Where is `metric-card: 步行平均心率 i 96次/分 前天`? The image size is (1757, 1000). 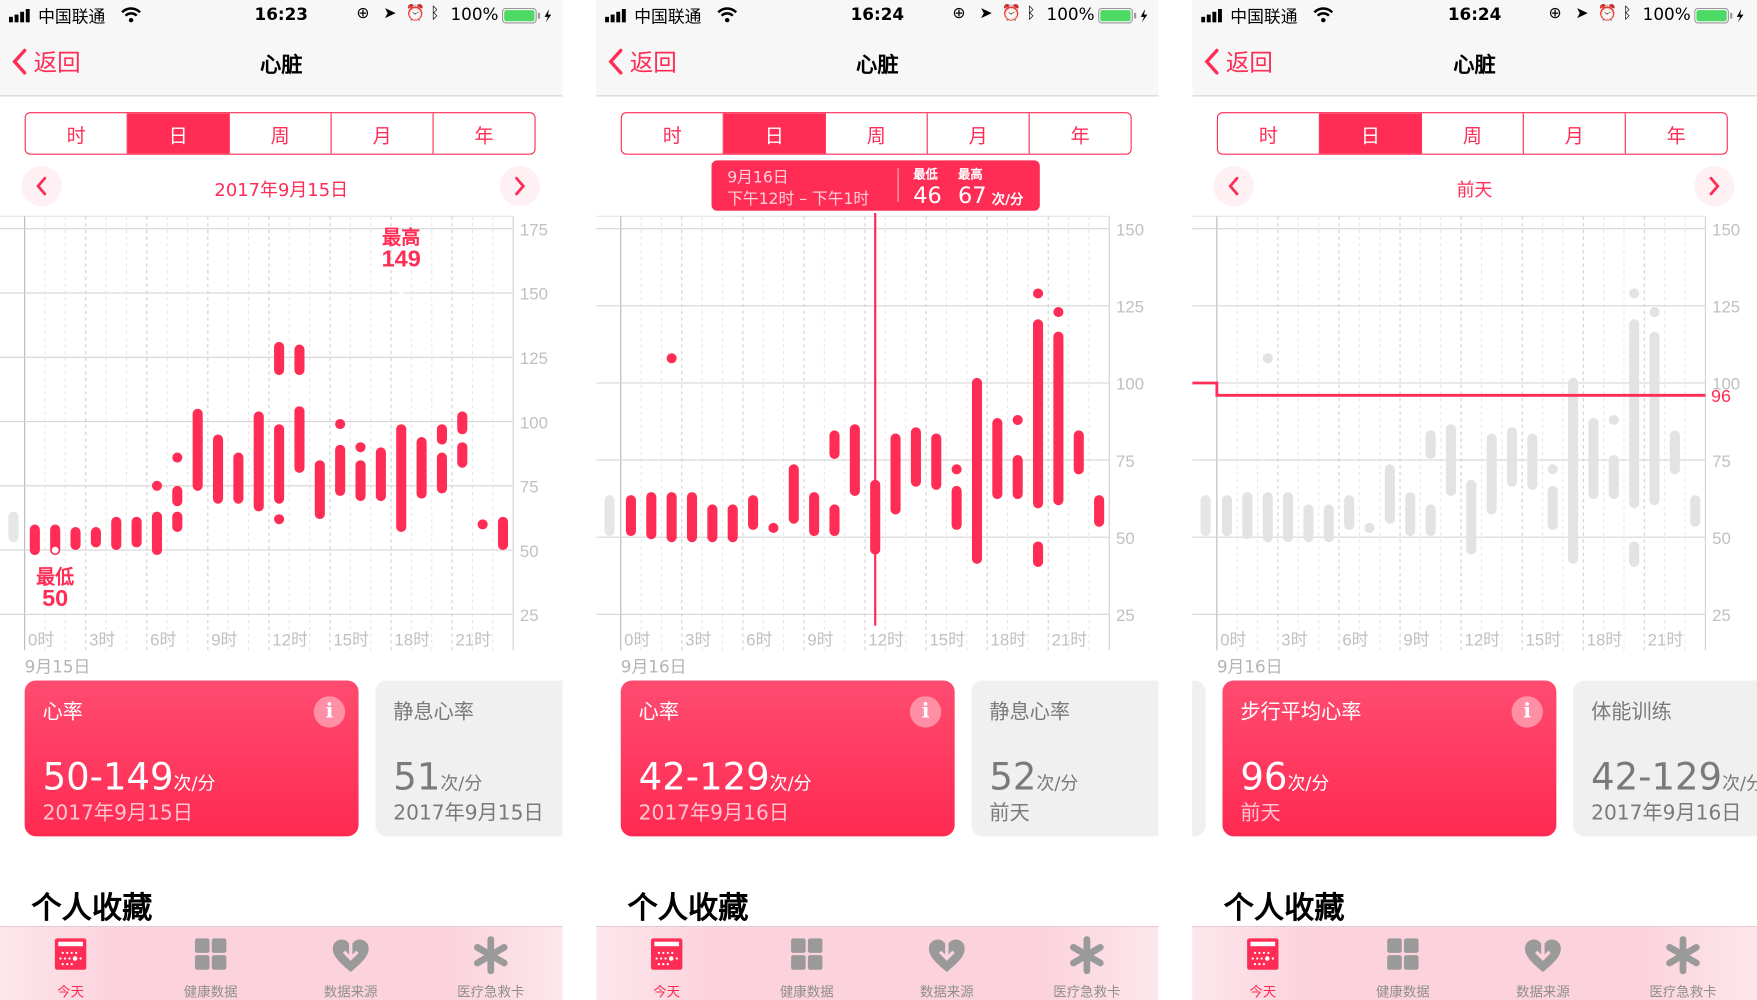
metric-card: 步行平均心率 i 96次/分 前天 is located at coordinates (1389, 758).